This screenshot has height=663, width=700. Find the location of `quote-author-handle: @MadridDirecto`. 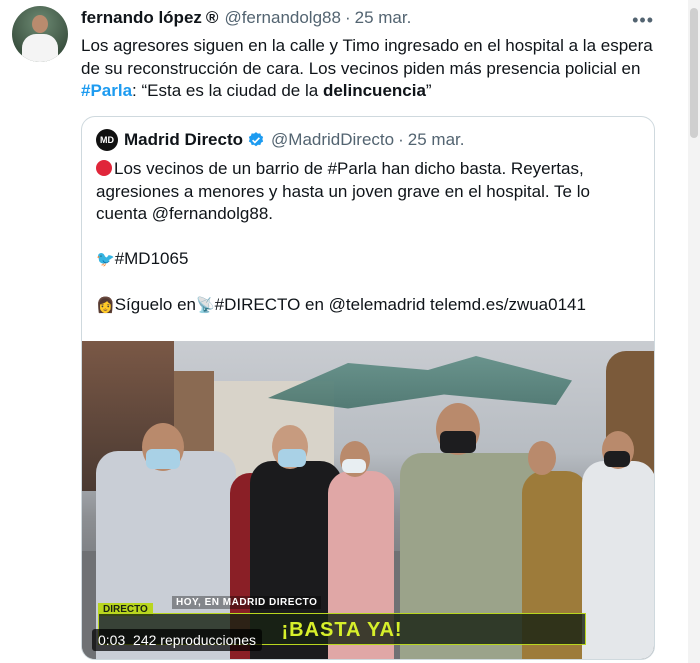

quote-author-handle: @MadridDirecto is located at coordinates (332, 140).